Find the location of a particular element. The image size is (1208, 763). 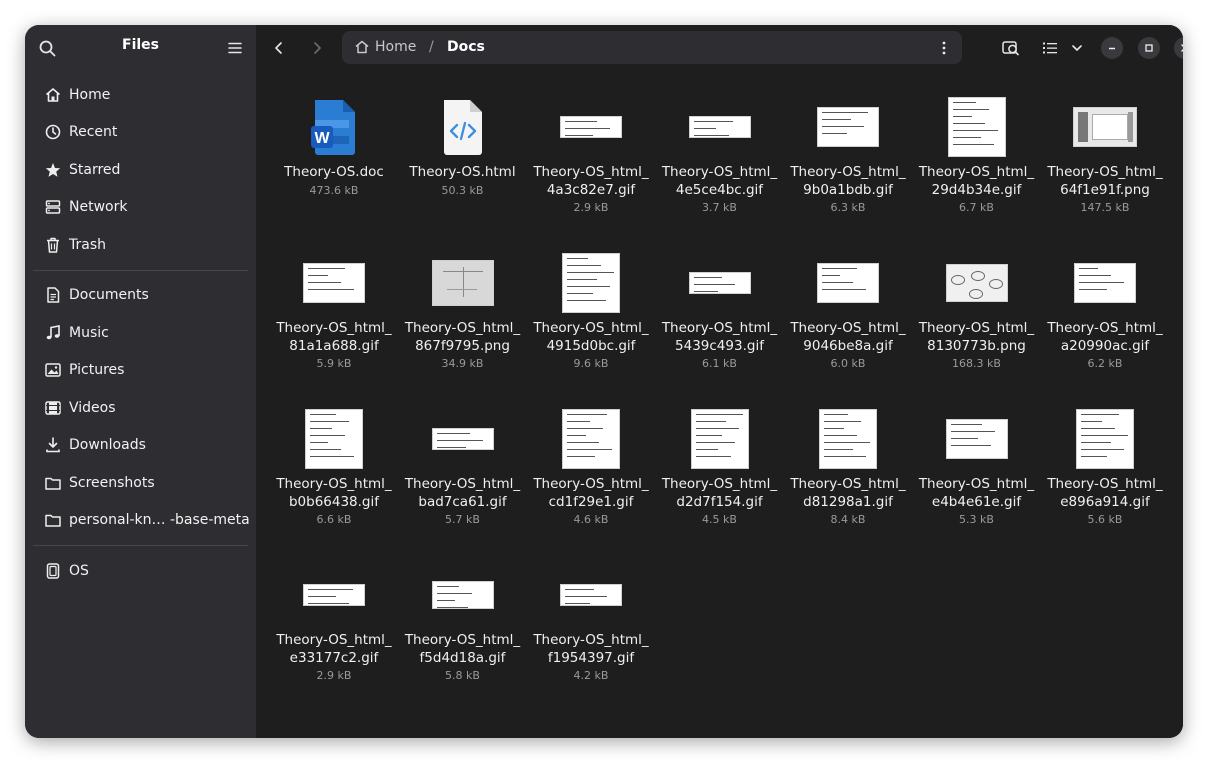

location-bar: Home / Docs is located at coordinates (652, 47).